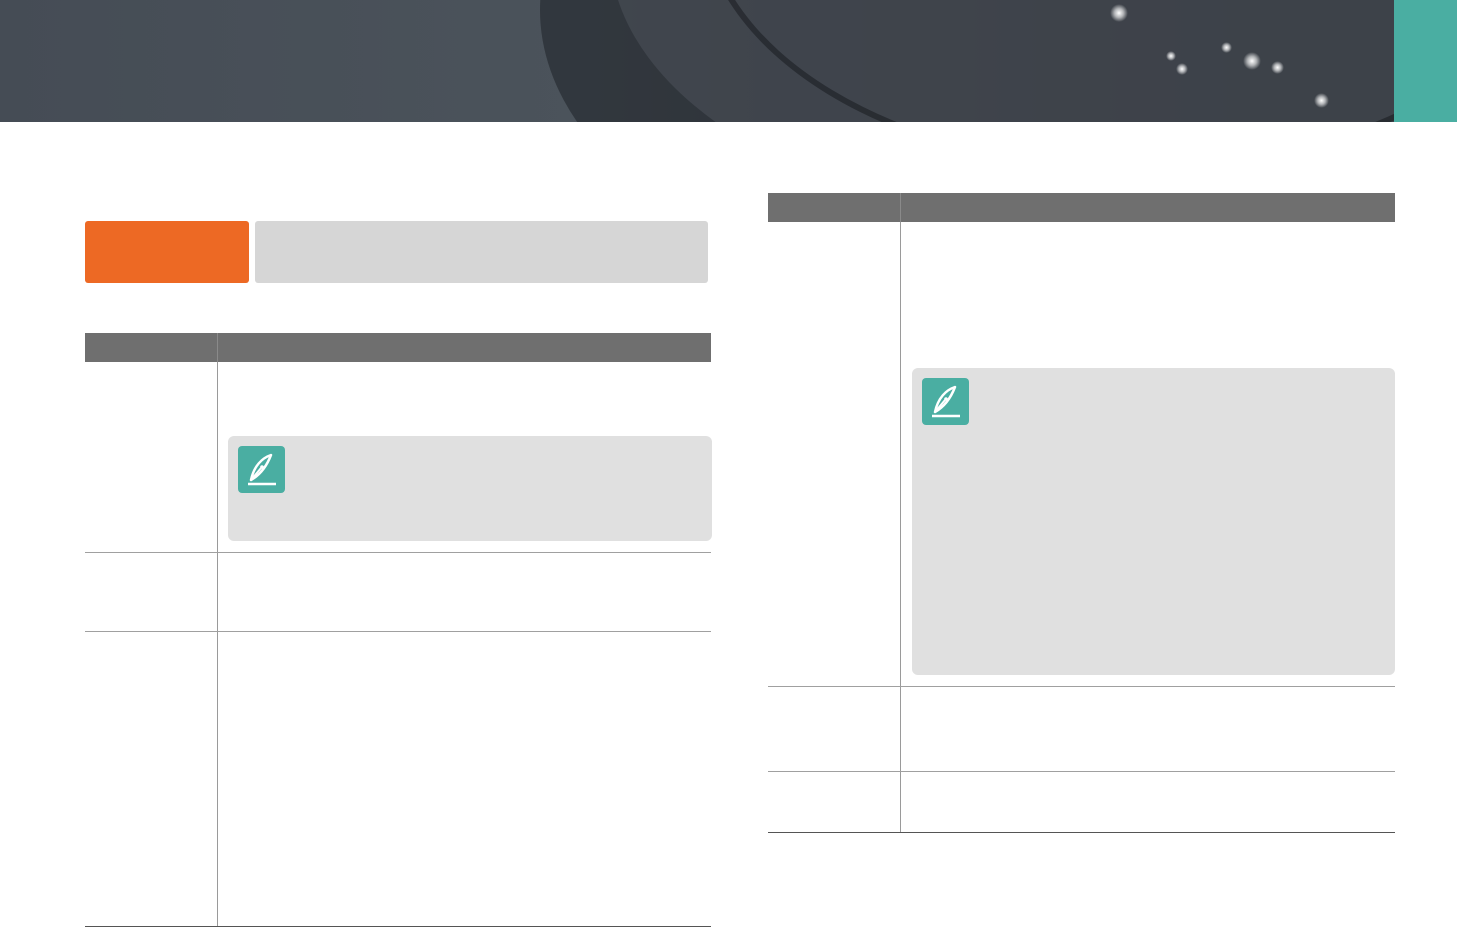 This screenshot has width=1457, height=928. What do you see at coordinates (1081, 207) in the screenshot?
I see `table-header-right` at bounding box center [1081, 207].